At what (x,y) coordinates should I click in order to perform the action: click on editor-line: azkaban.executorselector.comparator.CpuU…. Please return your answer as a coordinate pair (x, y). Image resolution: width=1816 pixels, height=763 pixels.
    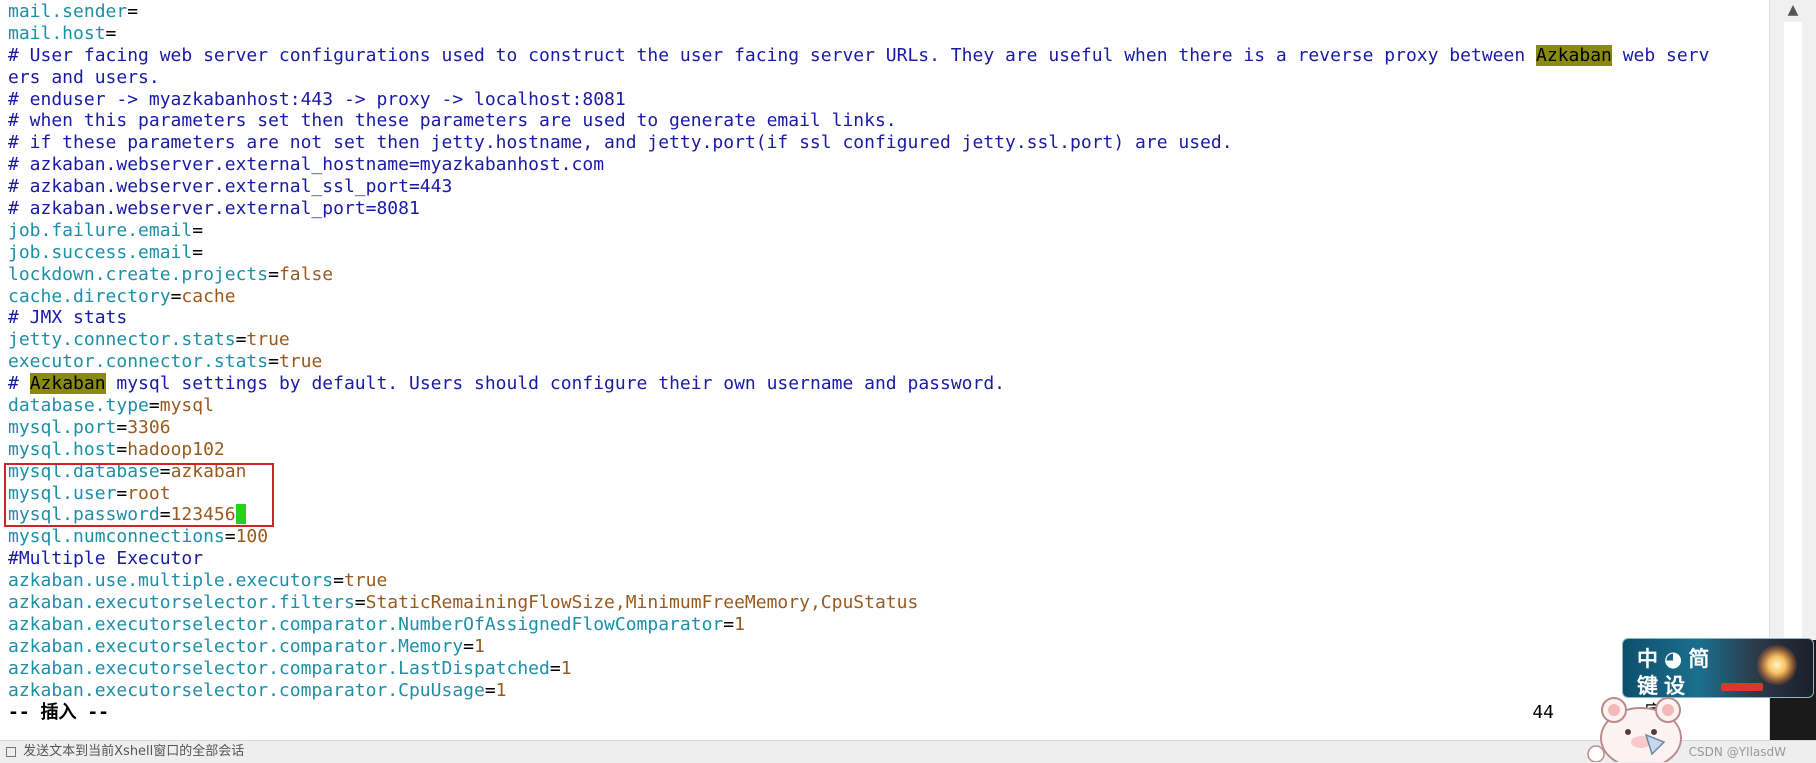
    Looking at the image, I should click on (887, 691).